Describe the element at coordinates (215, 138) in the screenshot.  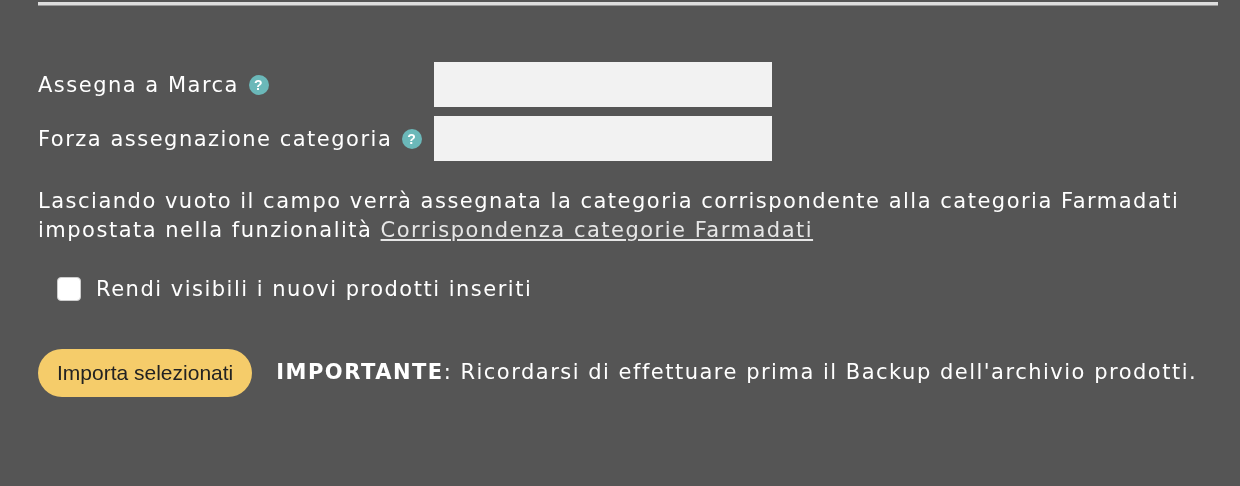
I see `field-label: Forza assegnazione categoria` at that location.